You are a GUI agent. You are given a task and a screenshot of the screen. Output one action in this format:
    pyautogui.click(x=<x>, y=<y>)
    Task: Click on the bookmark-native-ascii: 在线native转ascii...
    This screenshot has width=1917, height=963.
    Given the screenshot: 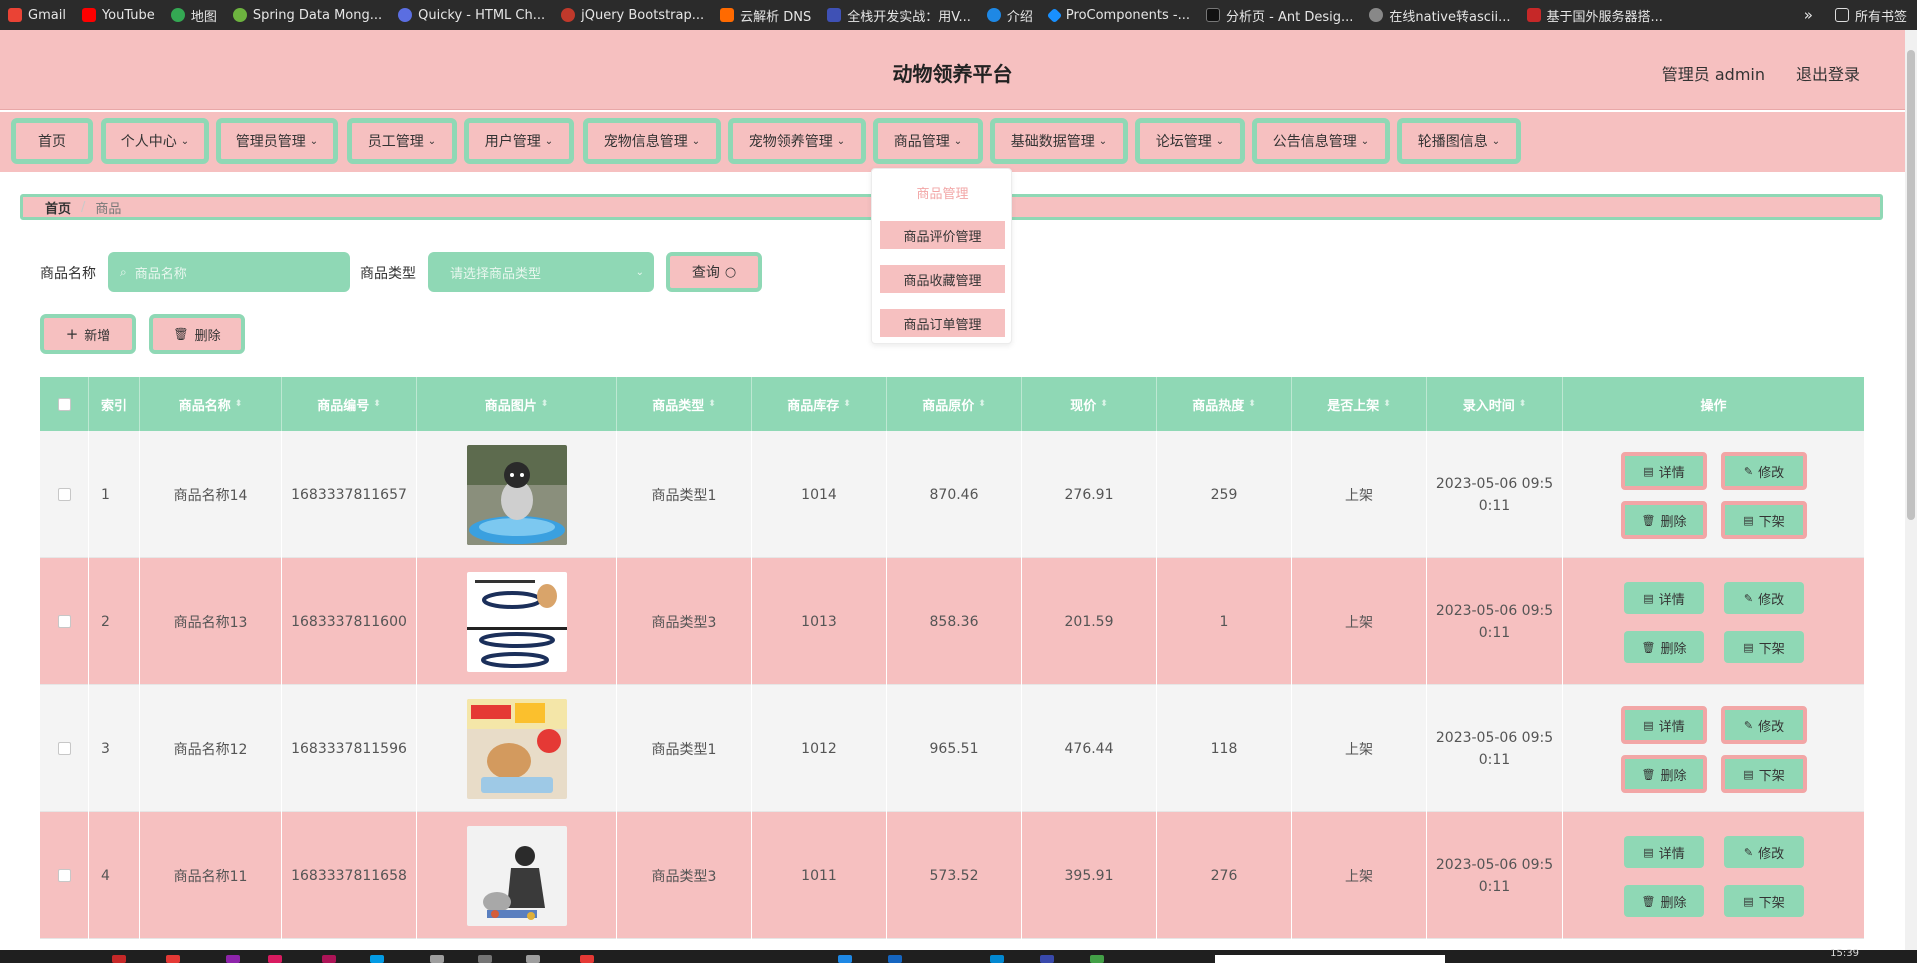 What is the action you would take?
    pyautogui.click(x=1440, y=15)
    